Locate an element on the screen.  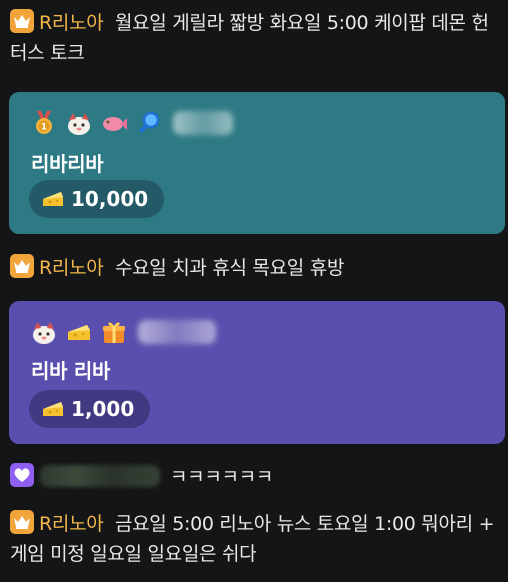
magnifier-icon is located at coordinates (149, 122).